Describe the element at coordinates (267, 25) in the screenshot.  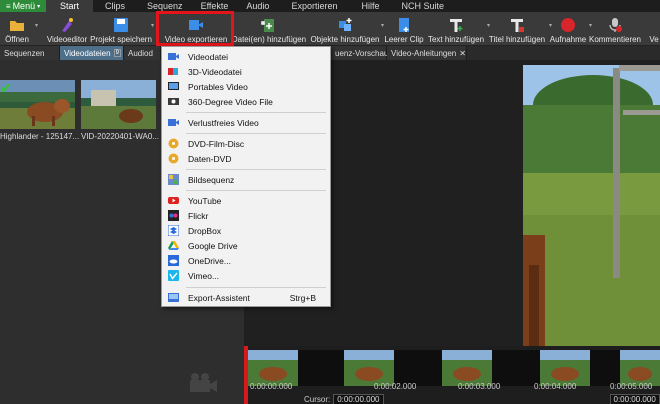
I see `add-file-icon` at that location.